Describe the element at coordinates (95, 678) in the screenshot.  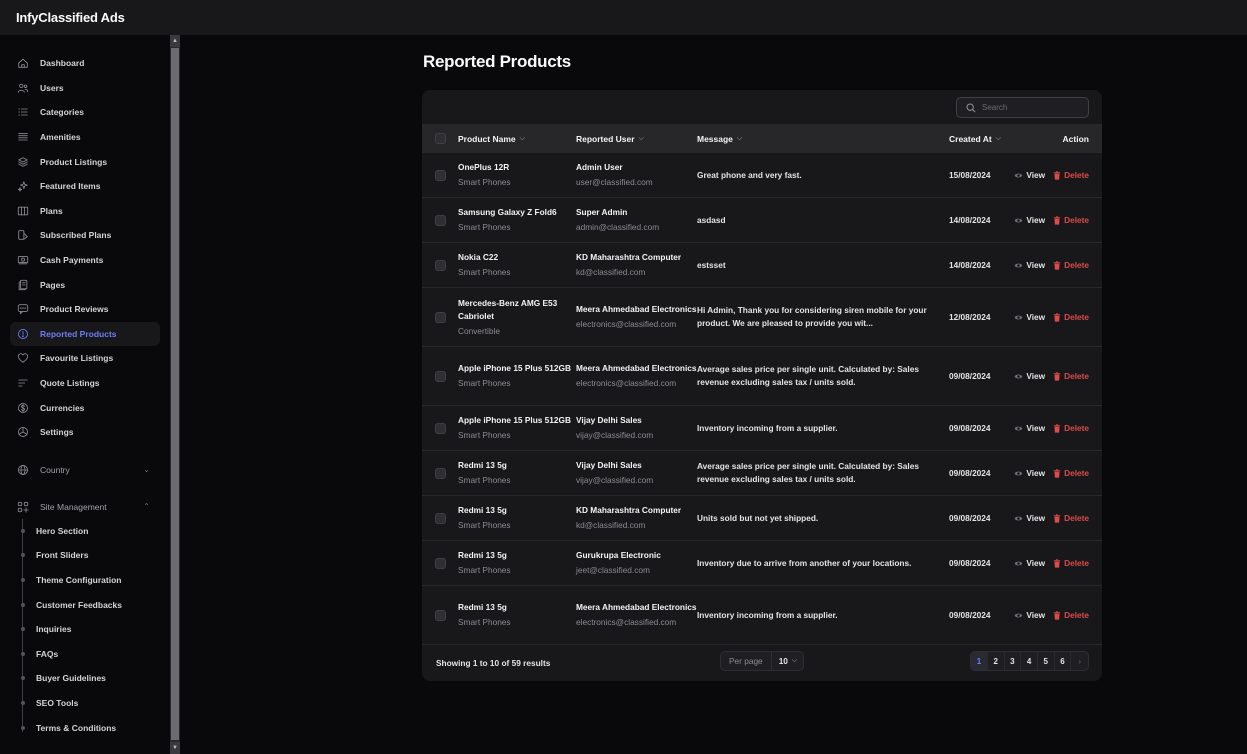
I see `submenu-item-buyer-guidelines: Buyer Guidelines` at that location.